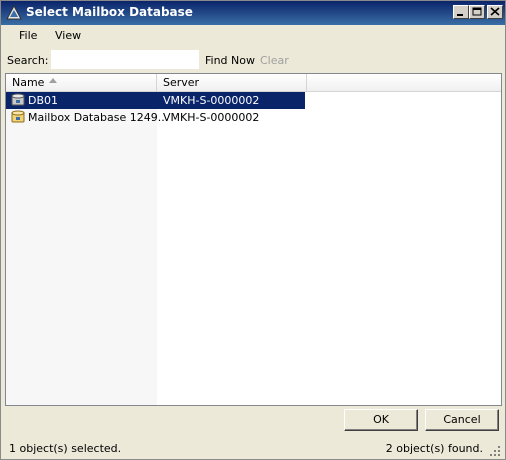 The width and height of the screenshot is (506, 460). I want to click on search-bar: Search: Find Now Clear, so click(253, 60).